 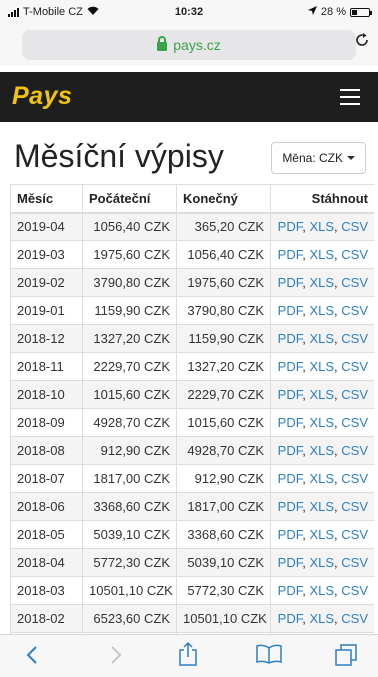 What do you see at coordinates (46, 590) in the screenshot?
I see `cell-month: 2018-03` at bounding box center [46, 590].